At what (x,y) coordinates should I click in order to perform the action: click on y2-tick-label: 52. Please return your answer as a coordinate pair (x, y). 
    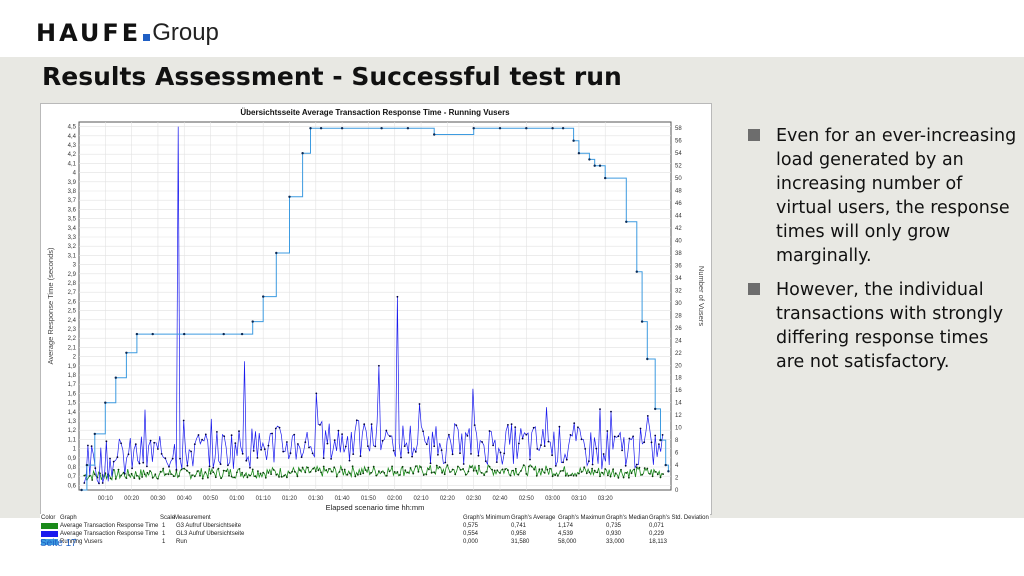
    Looking at the image, I should click on (678, 167).